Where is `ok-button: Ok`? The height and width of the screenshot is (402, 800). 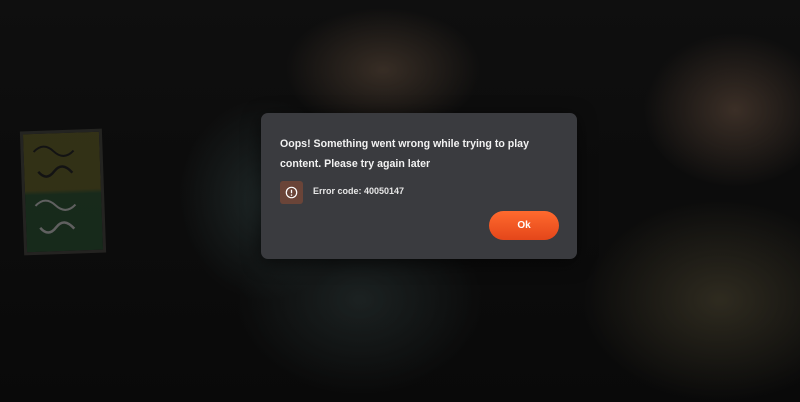 ok-button: Ok is located at coordinates (524, 225).